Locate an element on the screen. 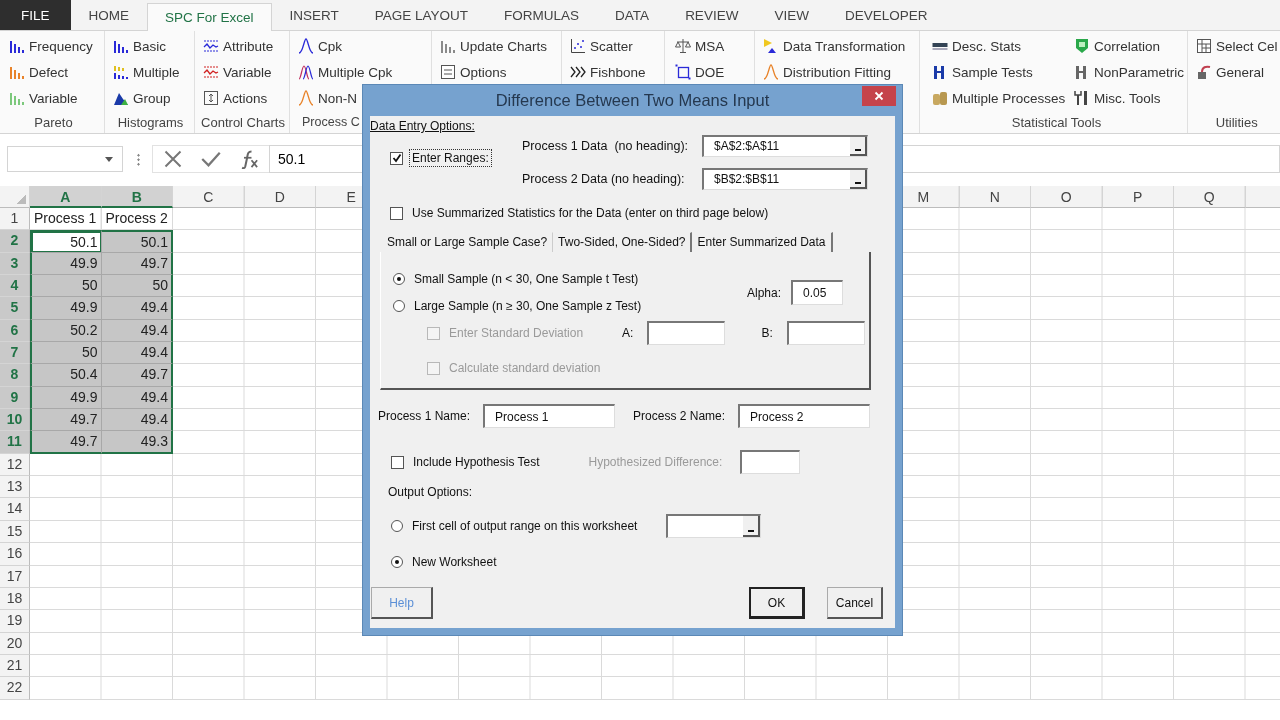  ribbon-button: Fishbone is located at coordinates (614, 72).